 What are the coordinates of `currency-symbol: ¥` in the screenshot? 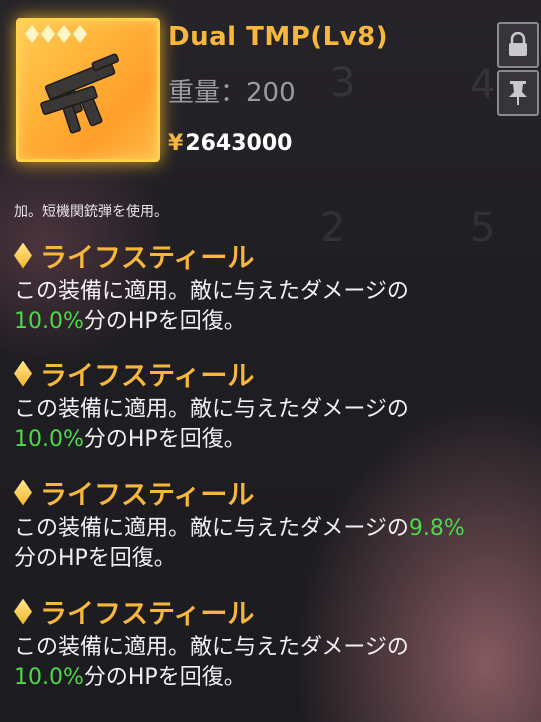 It's located at (176, 143).